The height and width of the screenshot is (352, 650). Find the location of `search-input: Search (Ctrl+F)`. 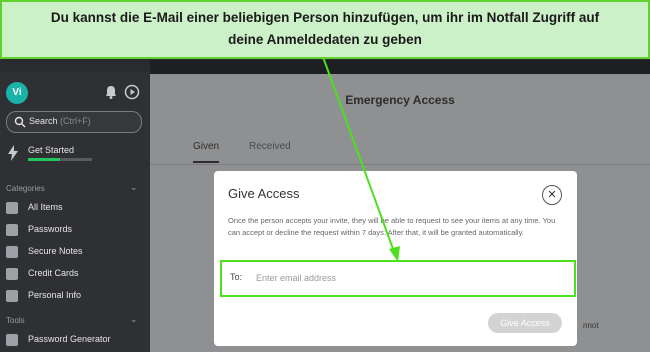

search-input: Search (Ctrl+F) is located at coordinates (74, 122).